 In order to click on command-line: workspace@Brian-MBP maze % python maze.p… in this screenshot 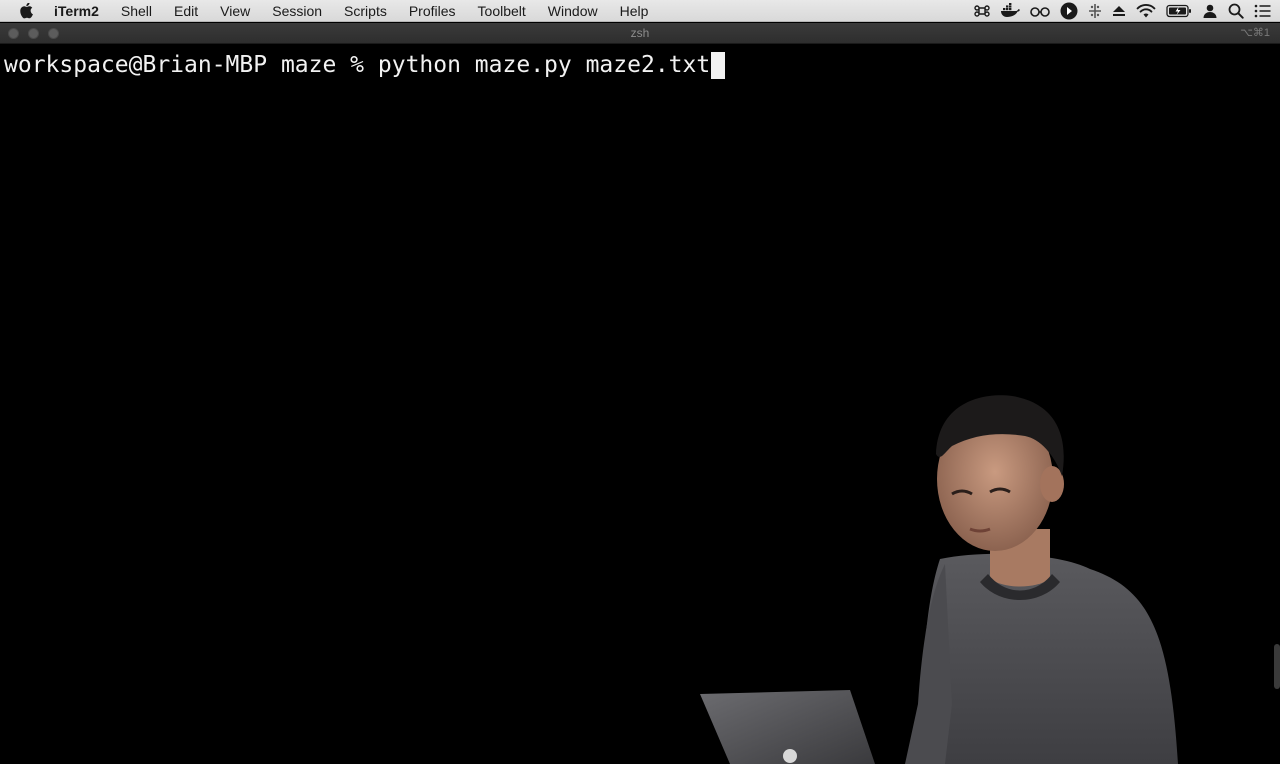, I will do `click(365, 65)`.